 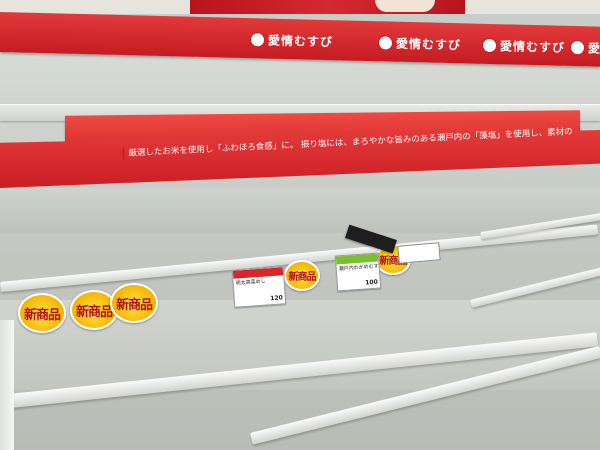 What do you see at coordinates (300, 210) in the screenshot?
I see `middle-shelf-floor` at bounding box center [300, 210].